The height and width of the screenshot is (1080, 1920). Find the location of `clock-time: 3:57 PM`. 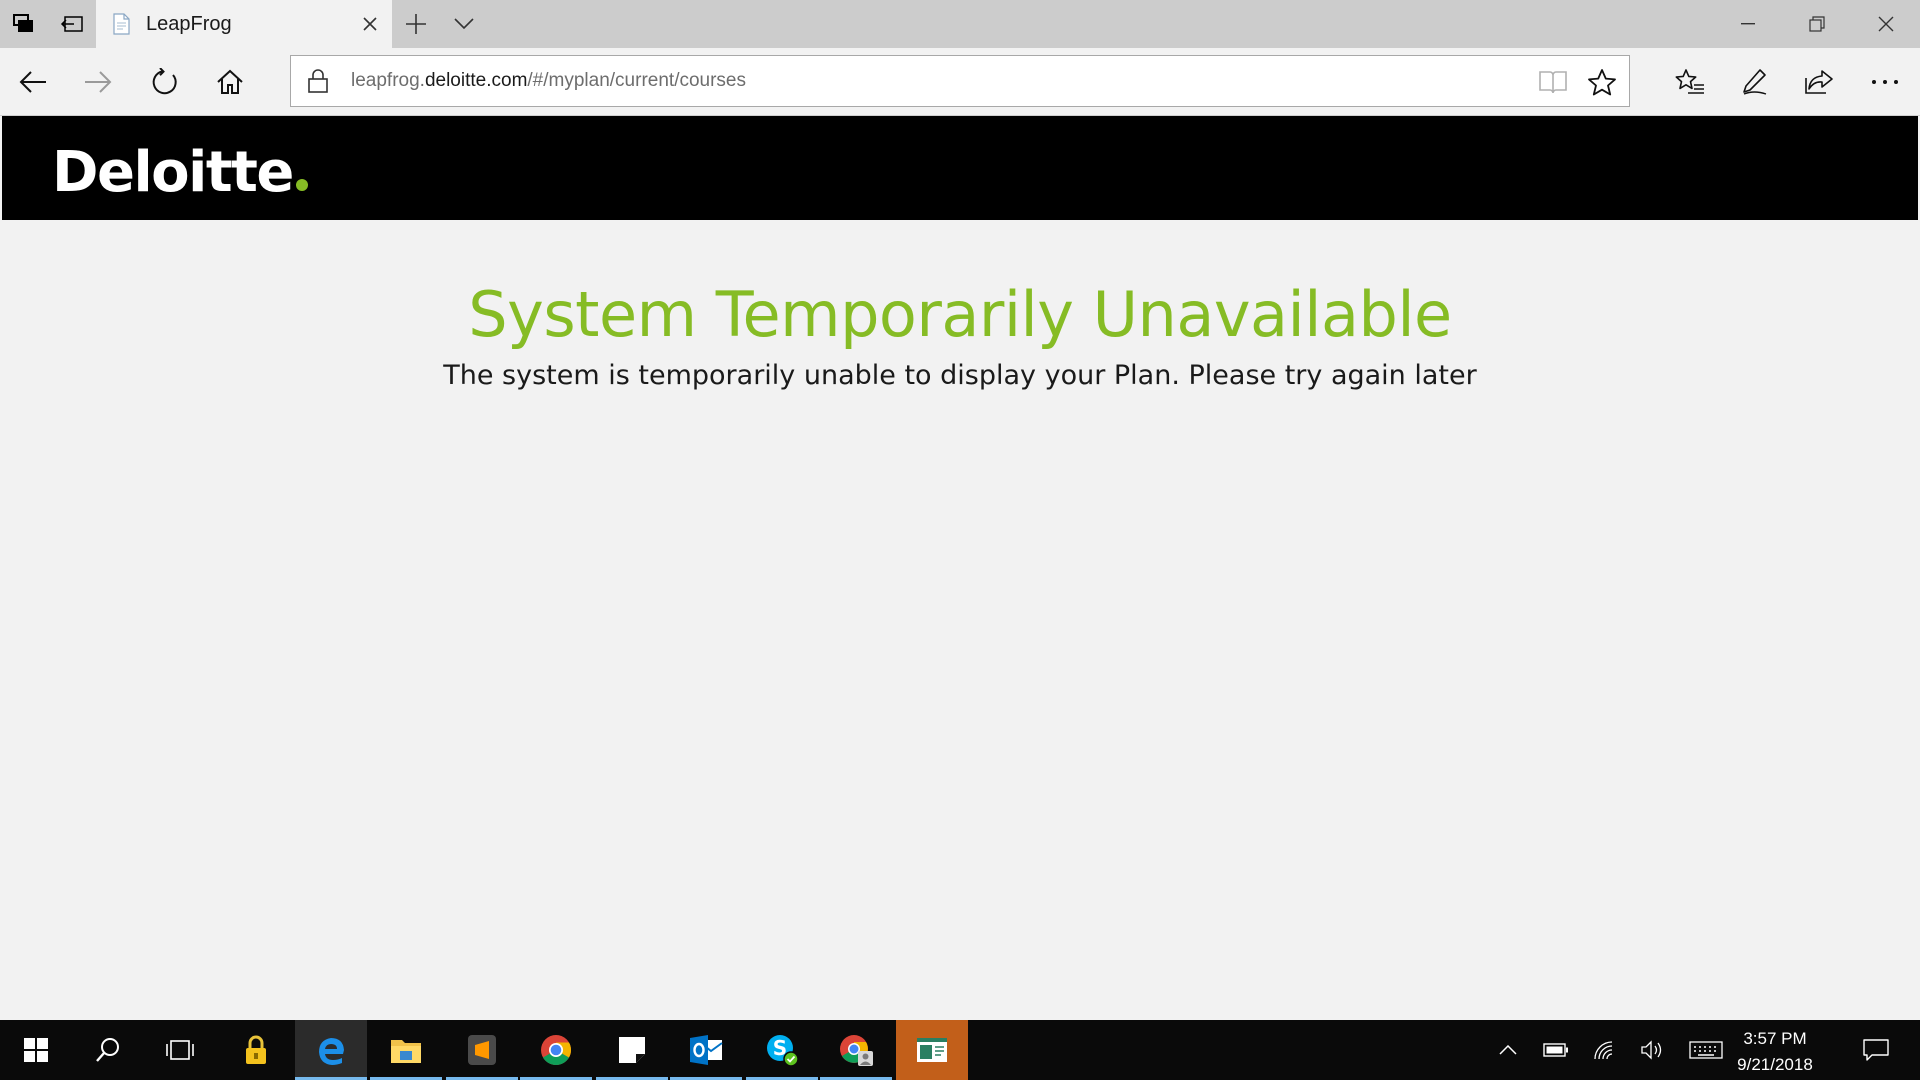

clock-time: 3:57 PM is located at coordinates (1775, 1038).